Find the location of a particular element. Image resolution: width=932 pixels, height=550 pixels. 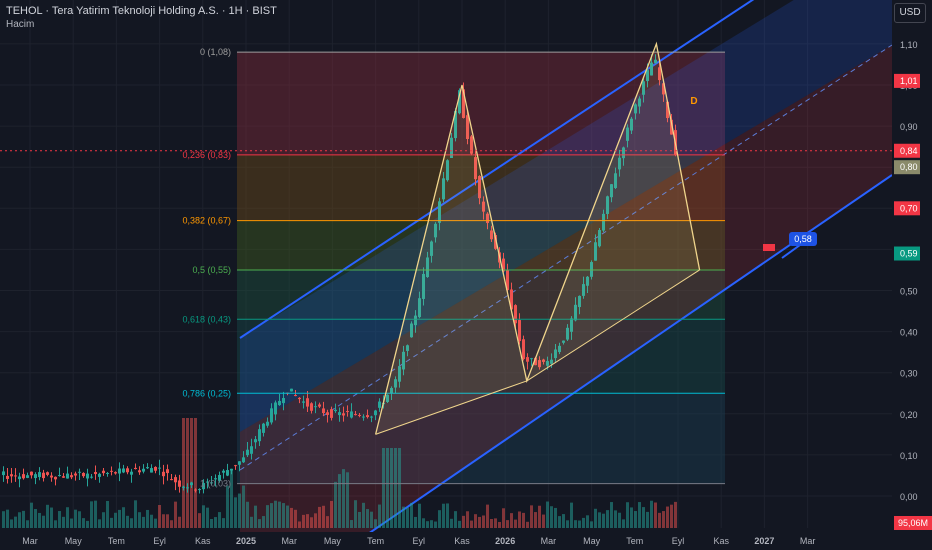

time-tick-label: May is located at coordinates (592, 541).